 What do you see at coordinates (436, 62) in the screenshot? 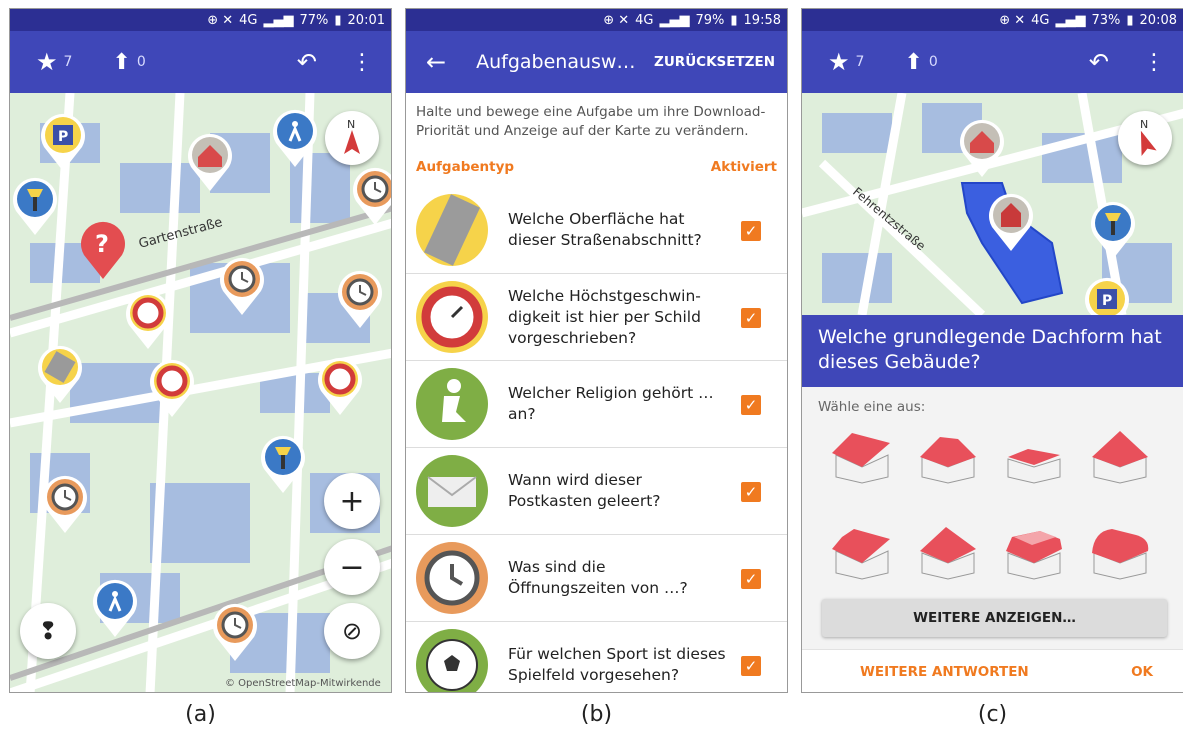
I see `back-arrow-icon: ←` at bounding box center [436, 62].